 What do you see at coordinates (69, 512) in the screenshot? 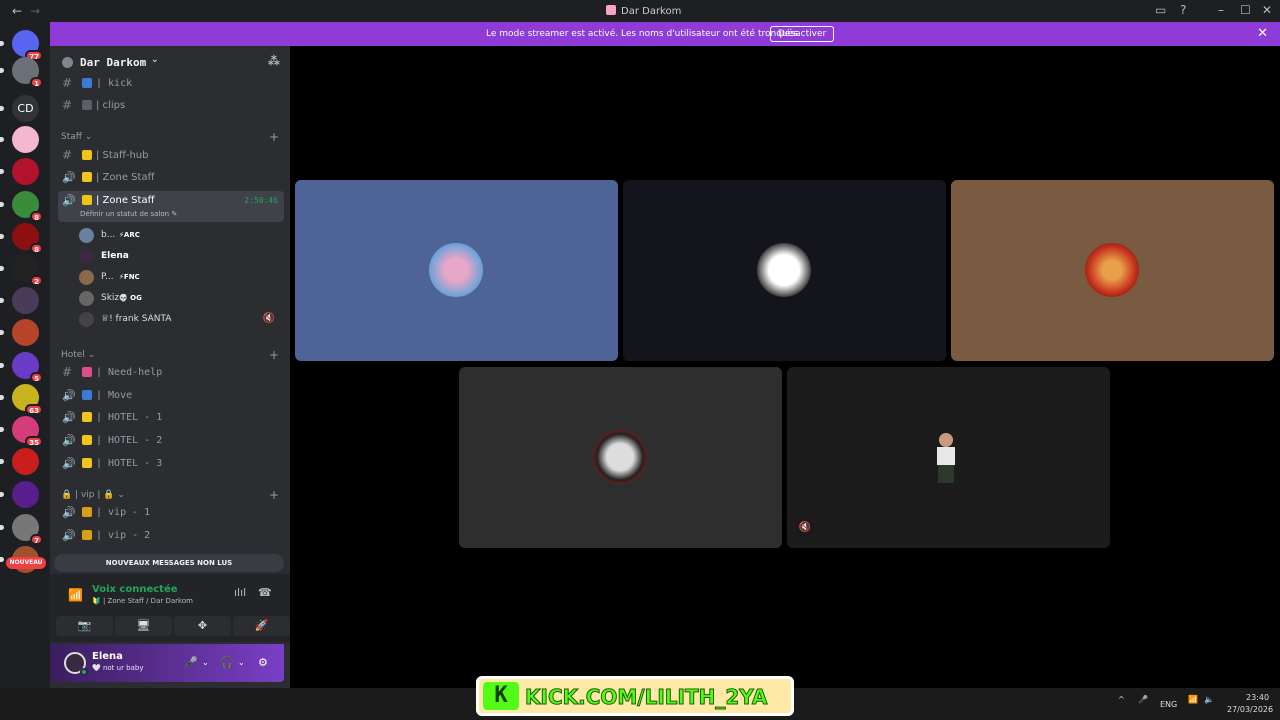
I see `speaker-icon: 🔊` at bounding box center [69, 512].